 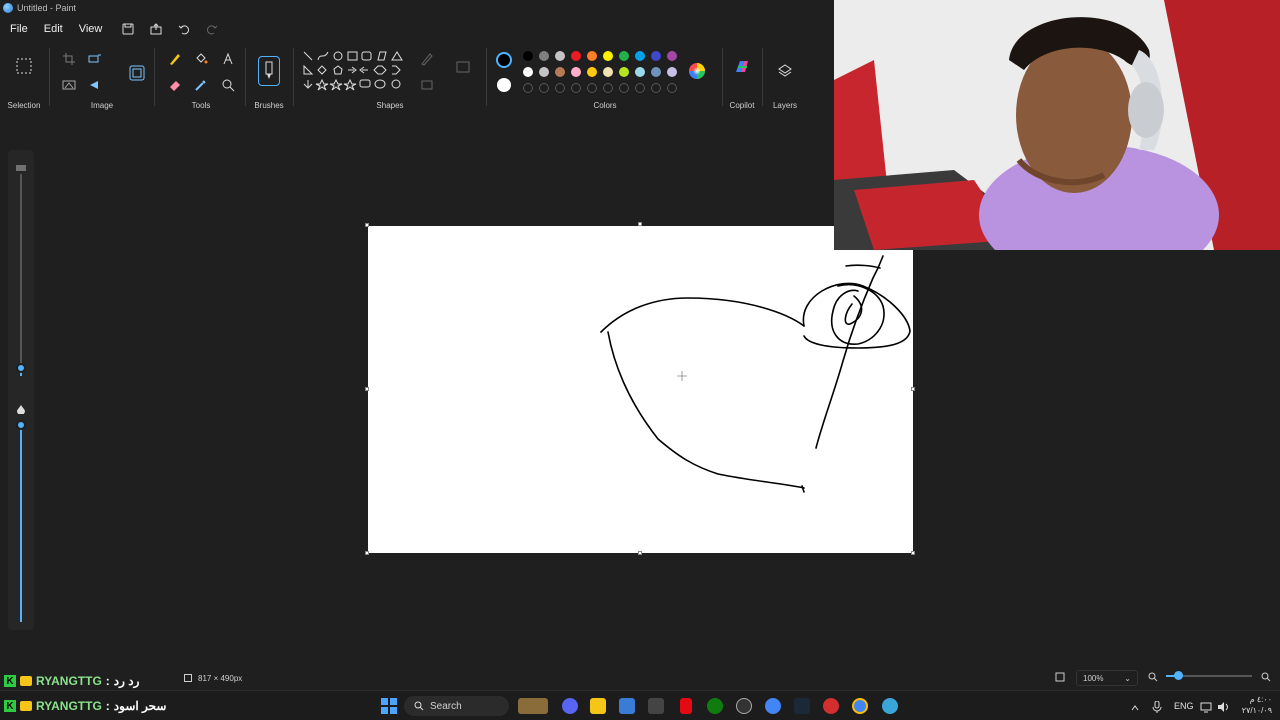 What do you see at coordinates (1223, 706) in the screenshot?
I see `volume-icon` at bounding box center [1223, 706].